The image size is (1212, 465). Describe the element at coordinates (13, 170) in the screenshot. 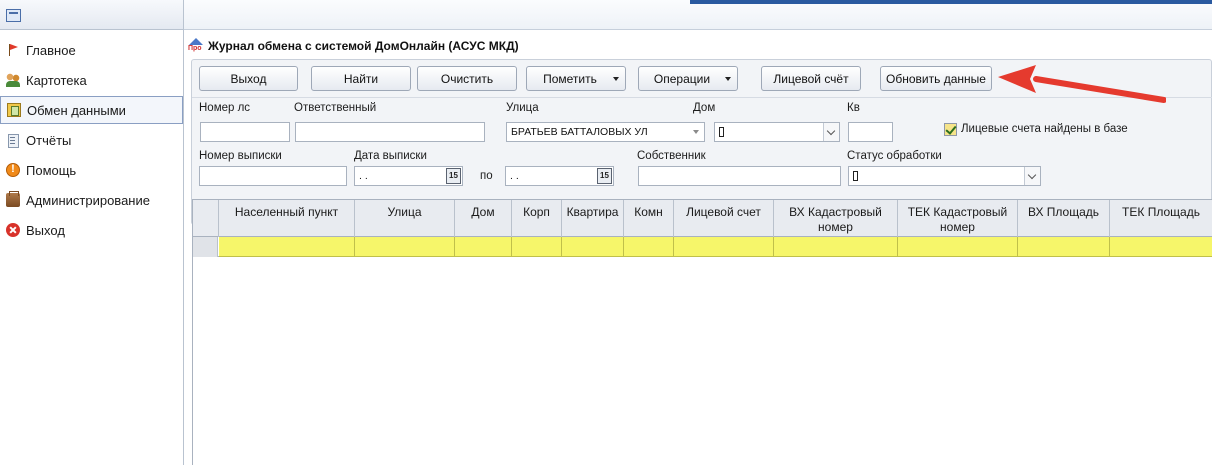

I see `help-icon` at that location.